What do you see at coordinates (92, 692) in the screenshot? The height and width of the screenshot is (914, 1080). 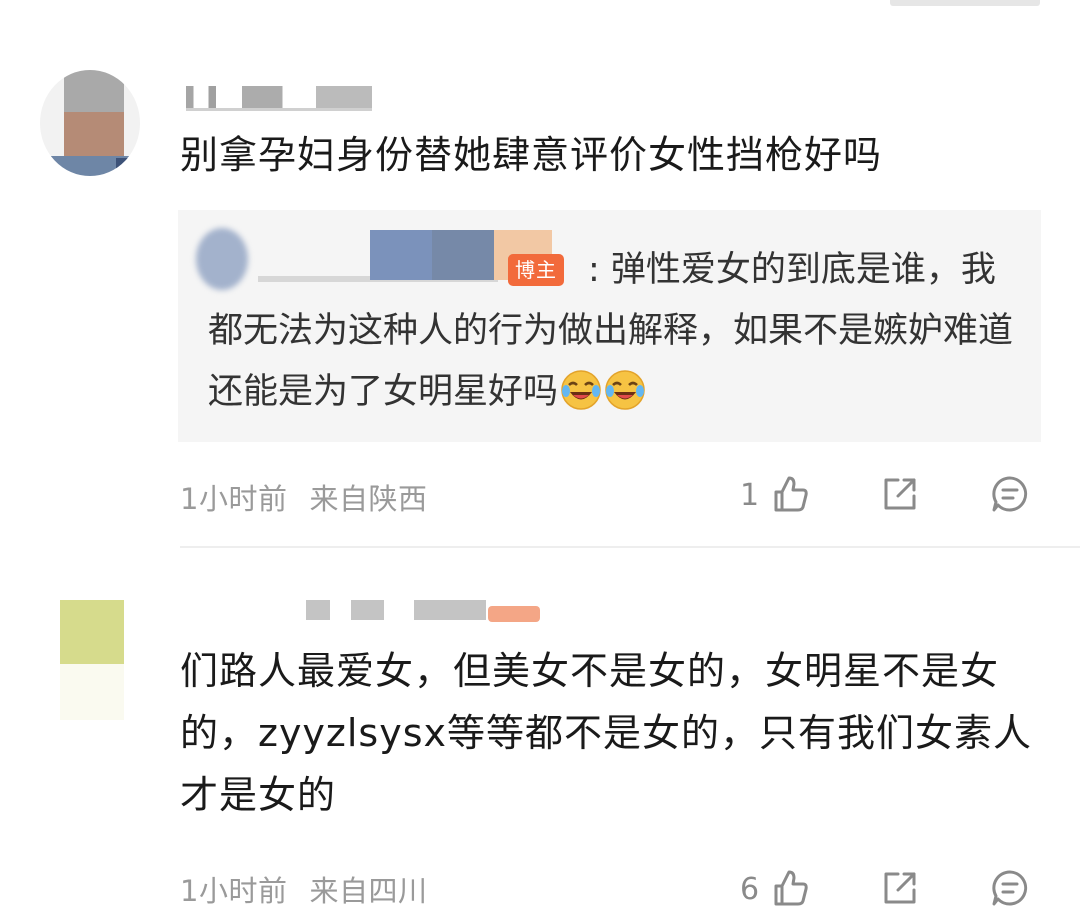 I see `avatar-fade` at bounding box center [92, 692].